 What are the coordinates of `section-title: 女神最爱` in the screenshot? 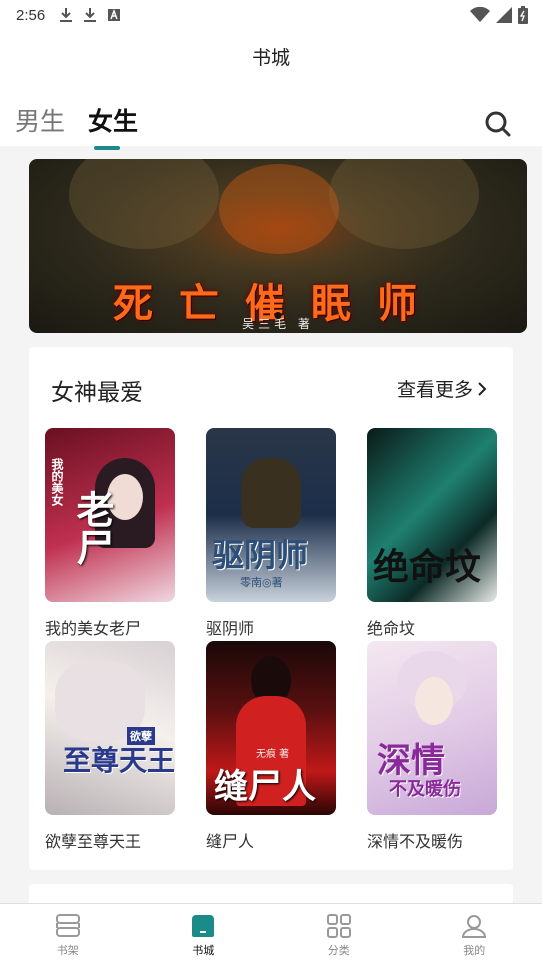 It's located at (97, 393).